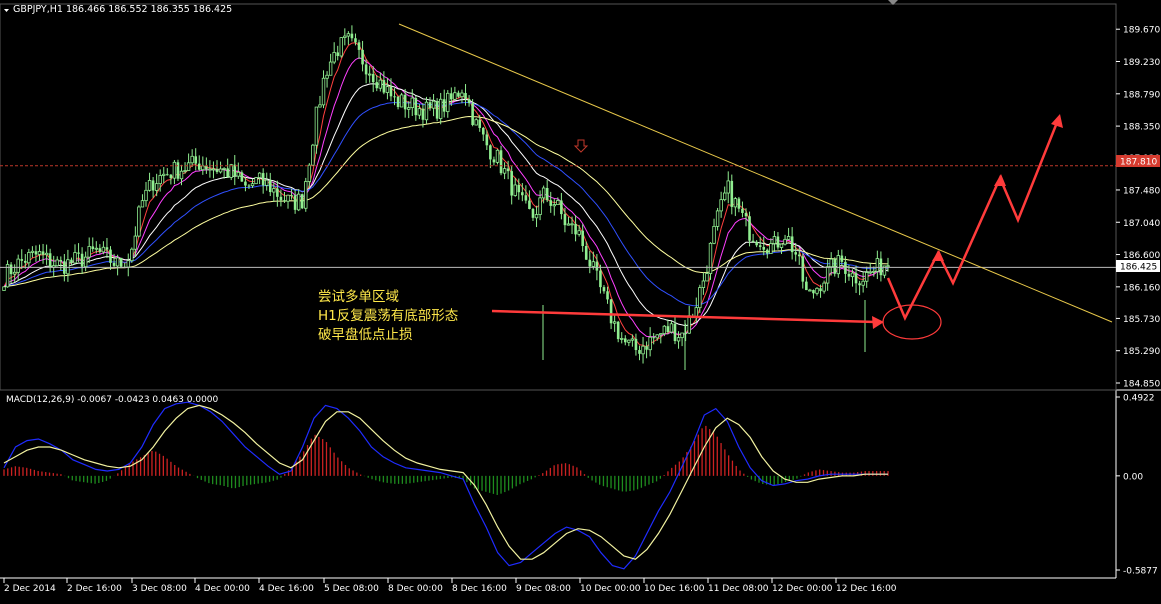 The image size is (1161, 604). I want to click on resistance-label: 187.810, so click(1138, 163).